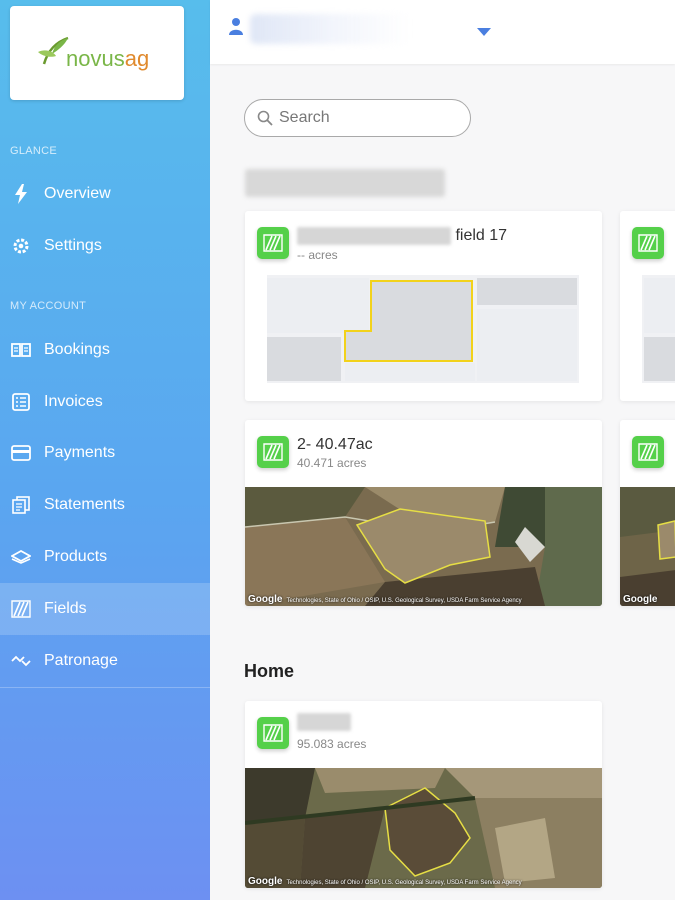 The image size is (675, 900). Describe the element at coordinates (442, 32) in the screenshot. I see `top-bar` at that location.